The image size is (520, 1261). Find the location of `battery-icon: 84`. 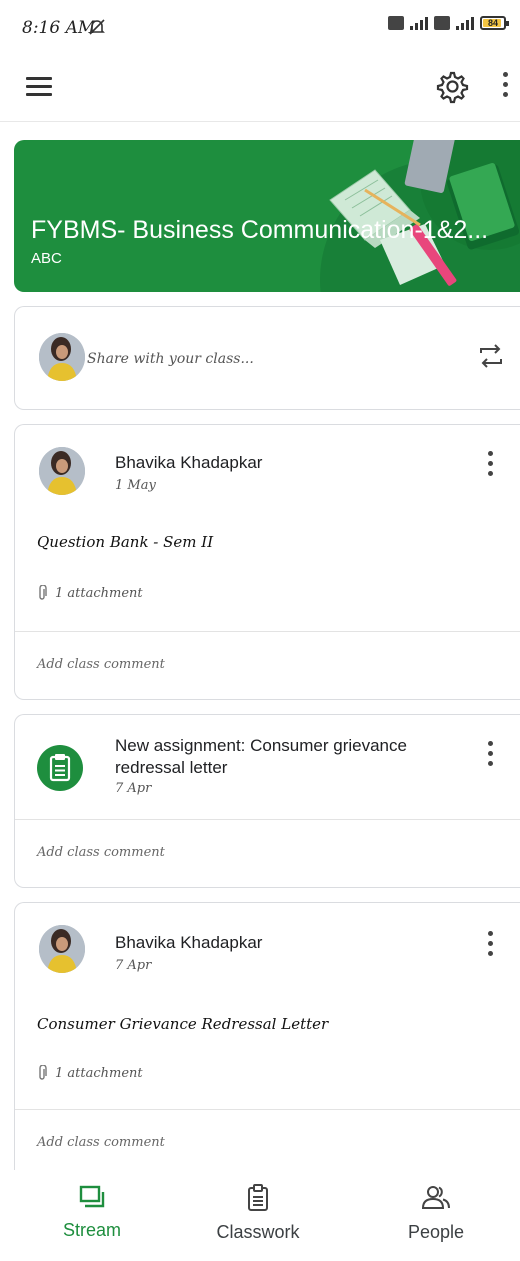

battery-icon: 84 is located at coordinates (494, 23).